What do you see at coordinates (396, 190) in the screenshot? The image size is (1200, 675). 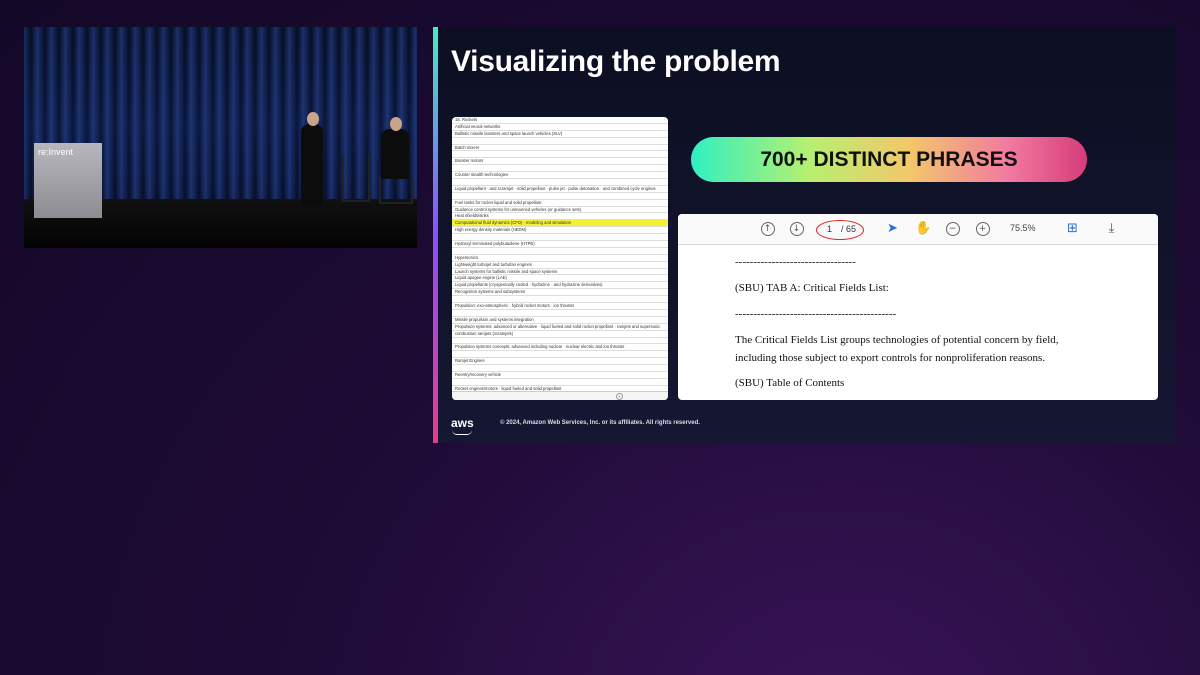 I see `guest-chair` at bounding box center [396, 190].